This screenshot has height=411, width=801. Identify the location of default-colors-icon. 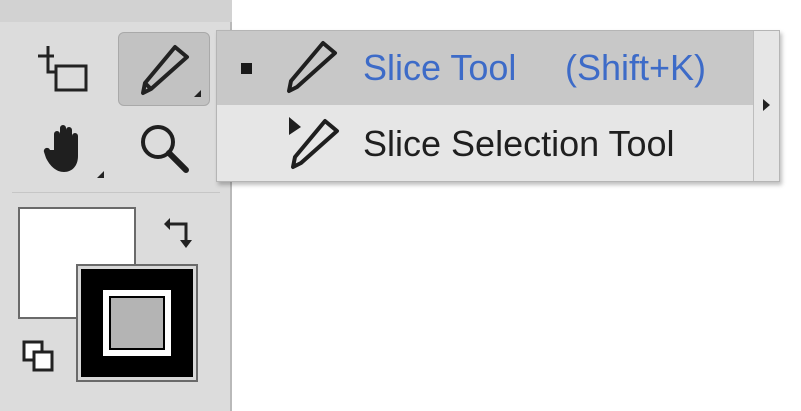
(40, 360).